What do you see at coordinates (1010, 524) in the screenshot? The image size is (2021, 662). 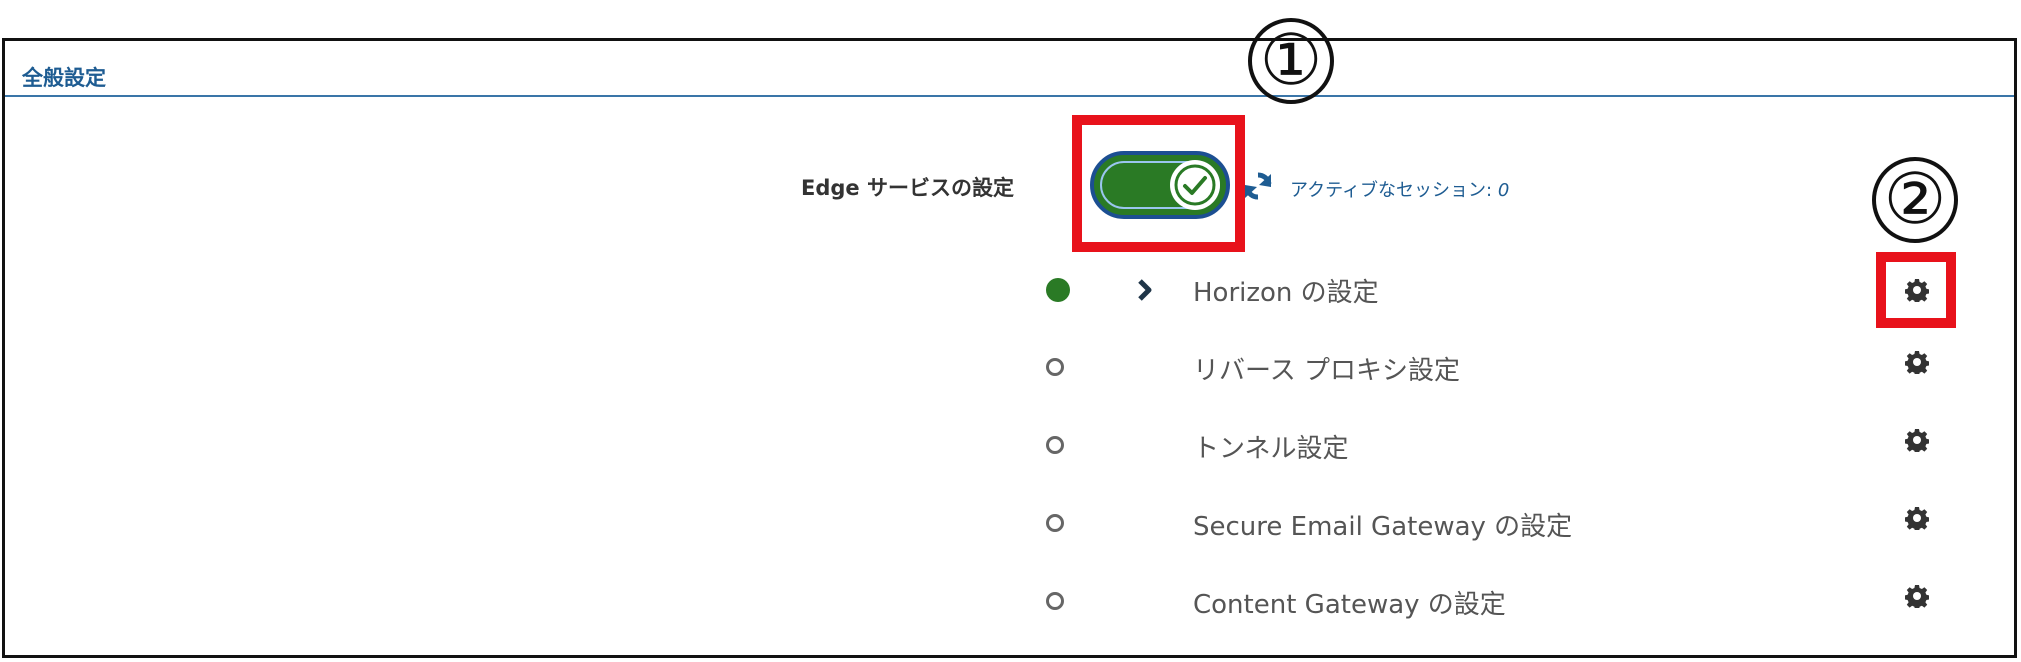 I see `settings-row-secure-email-gateway: Secure Email Gateway の設定` at bounding box center [1010, 524].